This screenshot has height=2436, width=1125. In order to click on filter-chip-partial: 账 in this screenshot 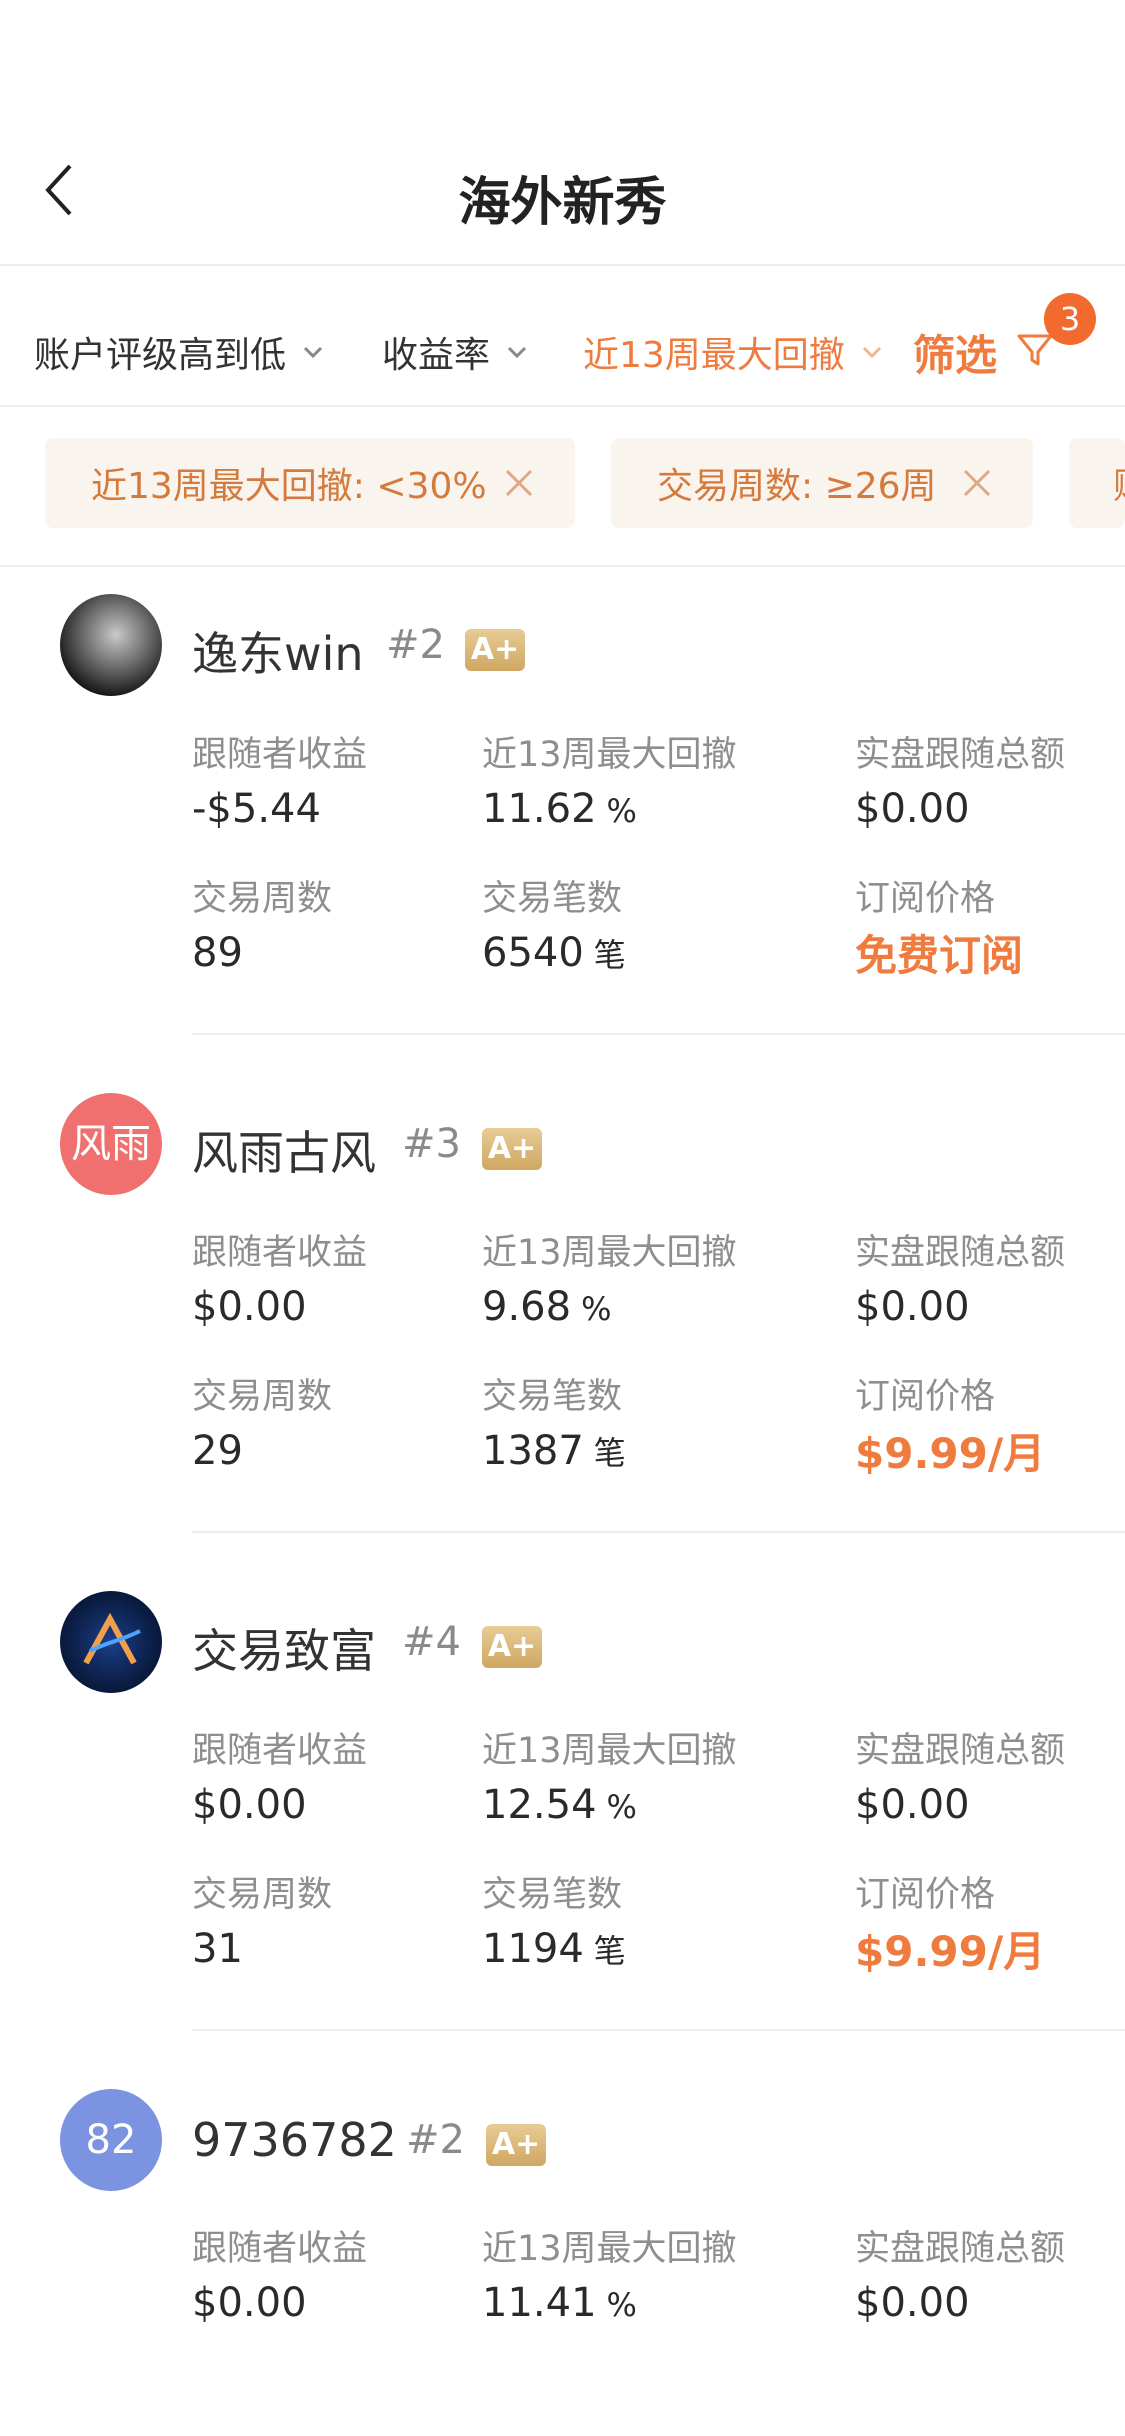, I will do `click(1097, 483)`.